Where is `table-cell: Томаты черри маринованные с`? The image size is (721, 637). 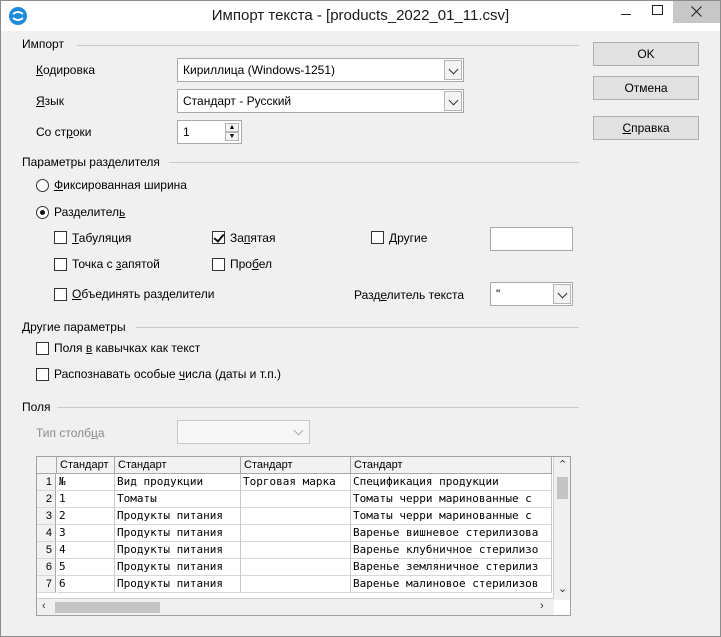 table-cell: Томаты черри маринованные с is located at coordinates (451, 499).